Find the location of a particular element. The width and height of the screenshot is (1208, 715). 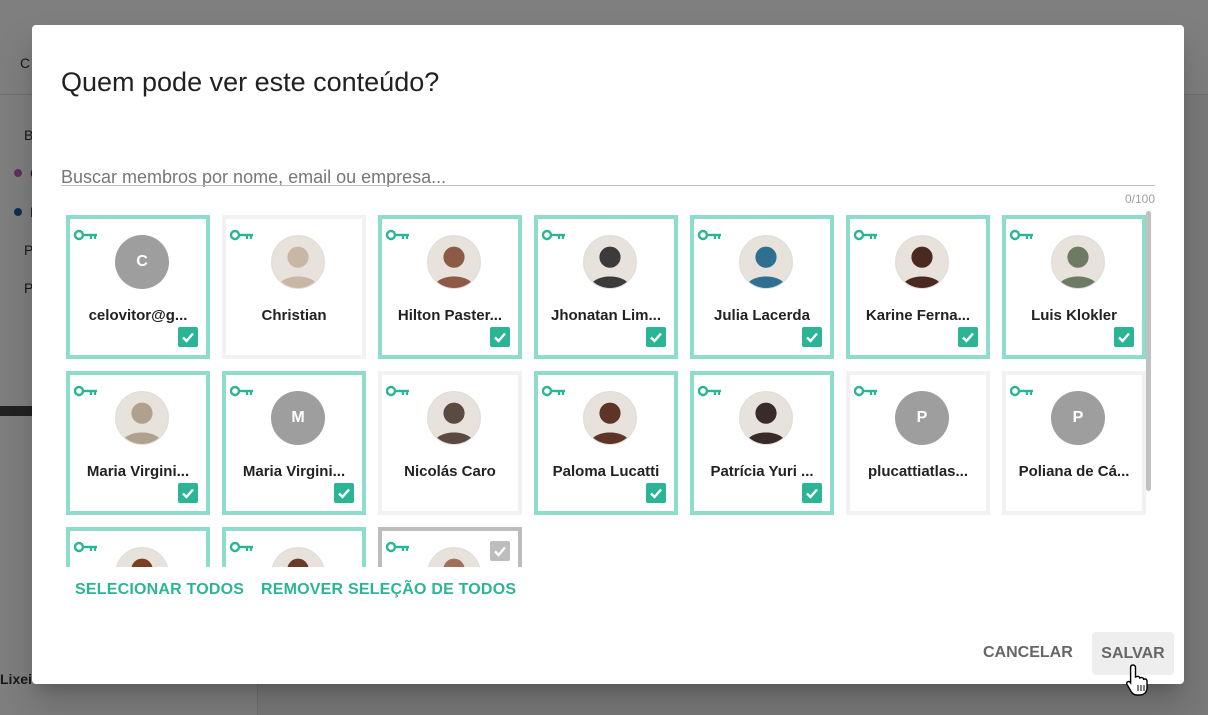

member-card: Luis Klokler is located at coordinates (1074, 287).